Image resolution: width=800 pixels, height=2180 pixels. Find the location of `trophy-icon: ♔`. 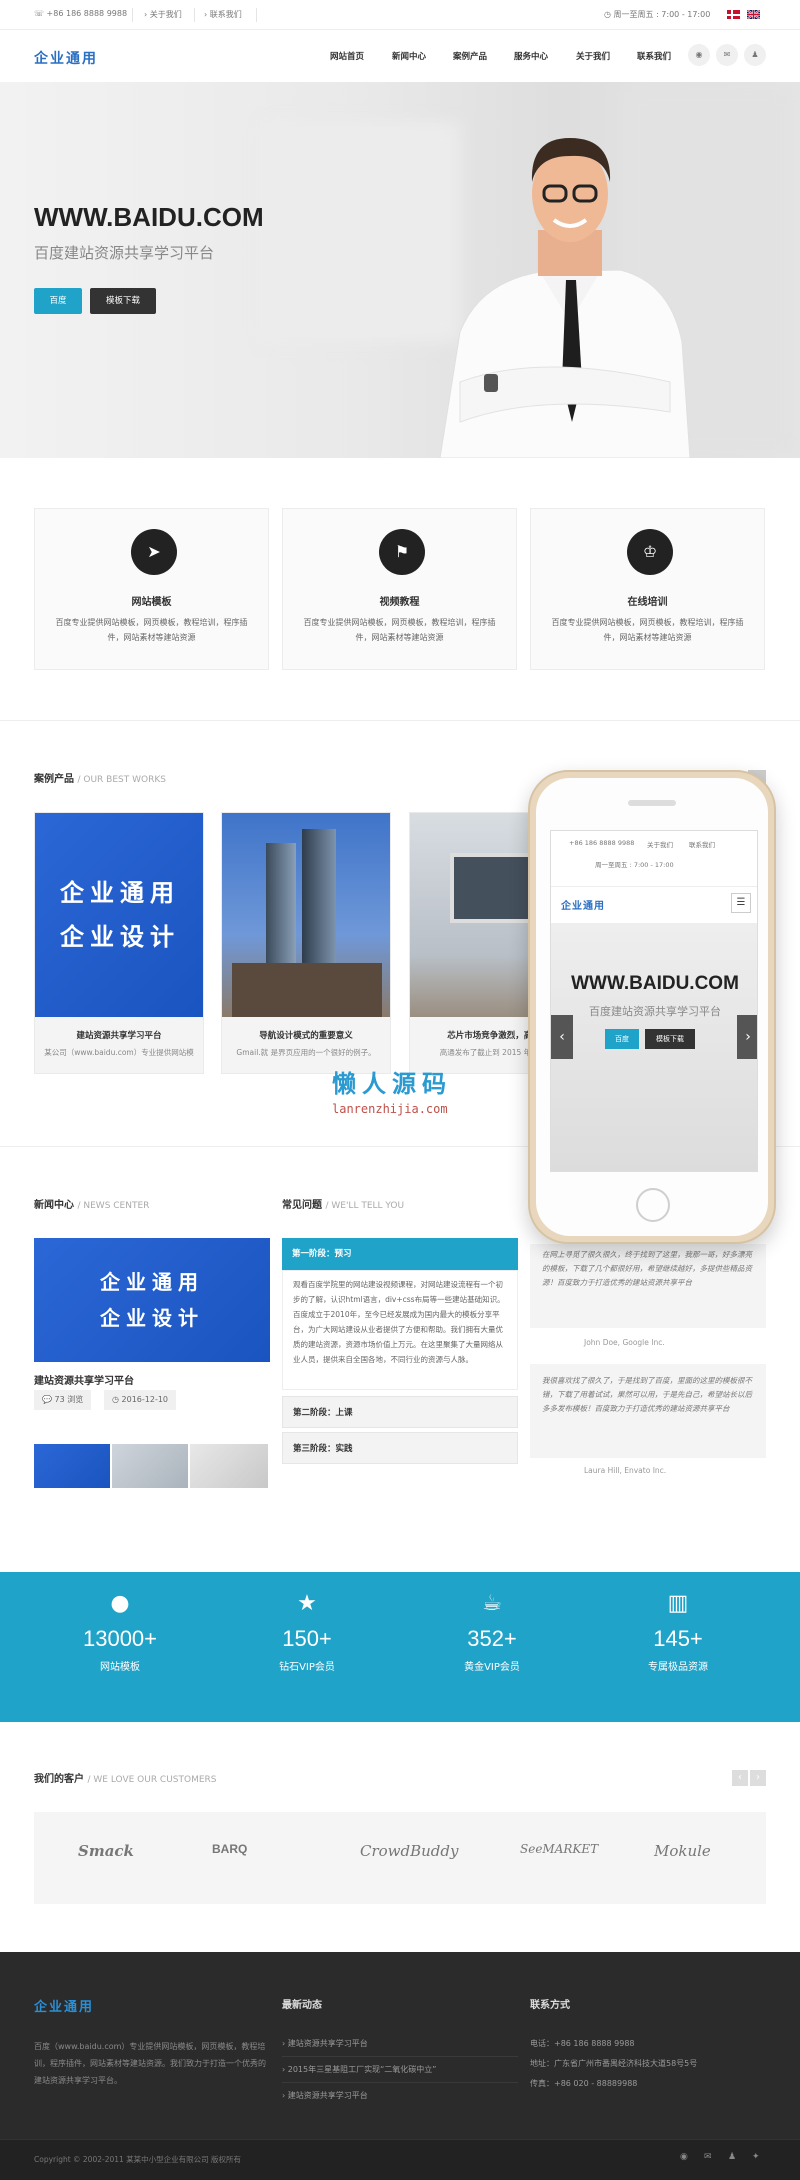

trophy-icon: ♔ is located at coordinates (650, 552).